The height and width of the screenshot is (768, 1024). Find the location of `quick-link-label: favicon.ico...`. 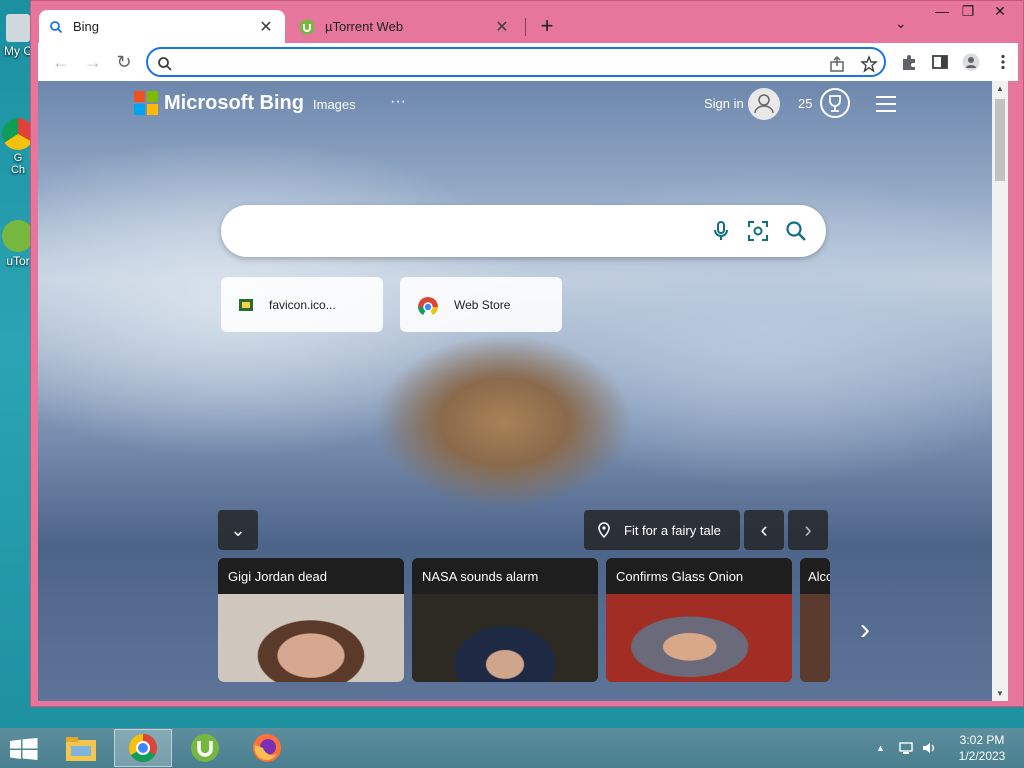

quick-link-label: favicon.ico... is located at coordinates (302, 304).